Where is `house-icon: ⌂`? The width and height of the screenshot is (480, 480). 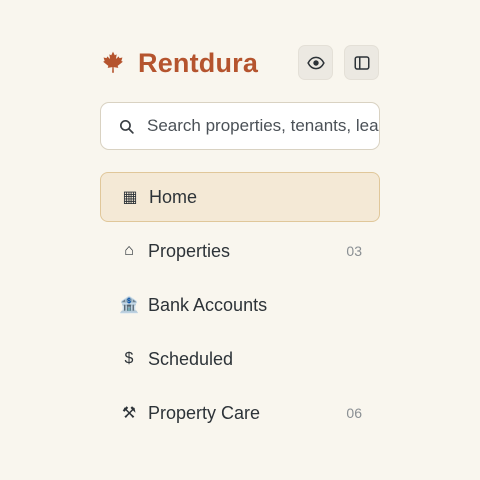 house-icon: ⌂ is located at coordinates (129, 250).